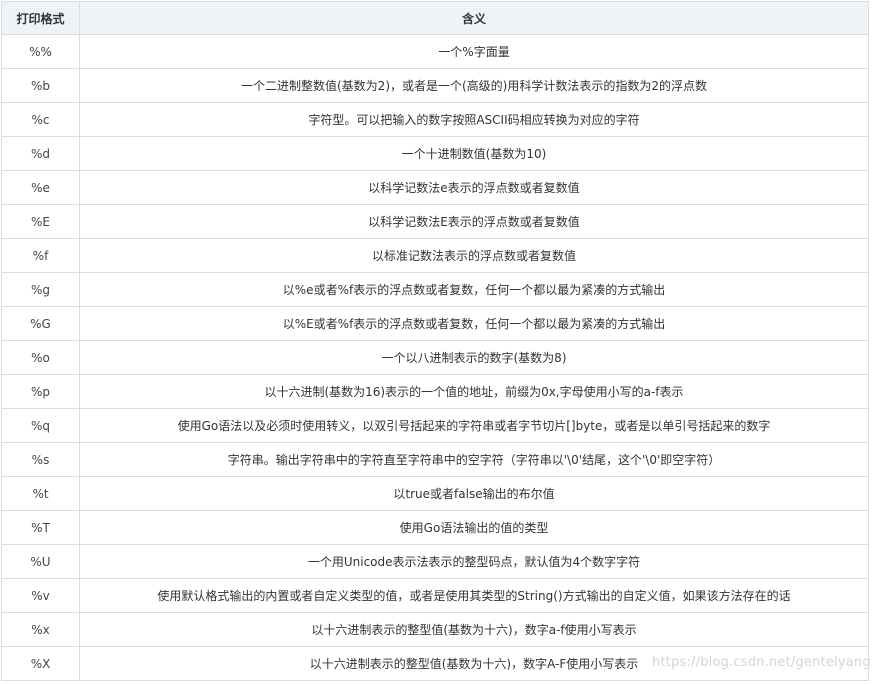  What do you see at coordinates (40, 255) in the screenshot?
I see `format-cell: %f` at bounding box center [40, 255].